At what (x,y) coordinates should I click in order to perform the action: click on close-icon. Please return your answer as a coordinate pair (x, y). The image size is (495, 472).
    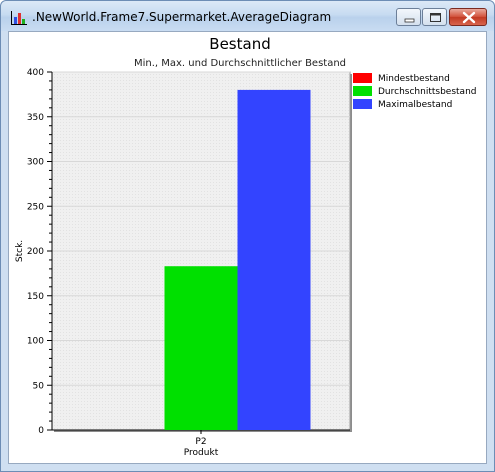
    Looking at the image, I should click on (469, 17).